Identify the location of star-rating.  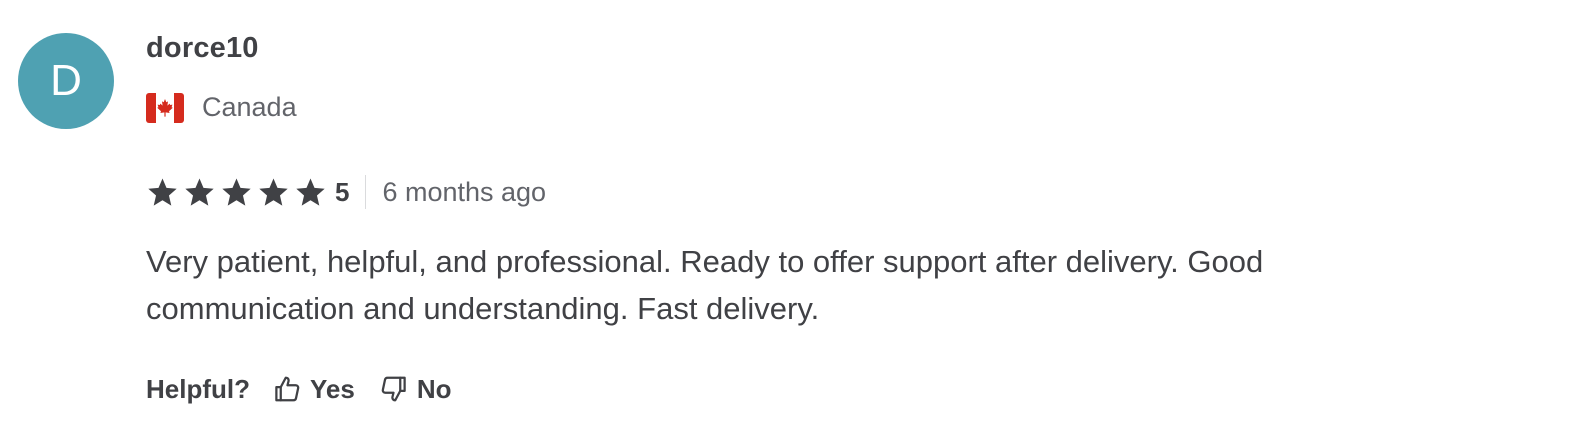
(236, 192).